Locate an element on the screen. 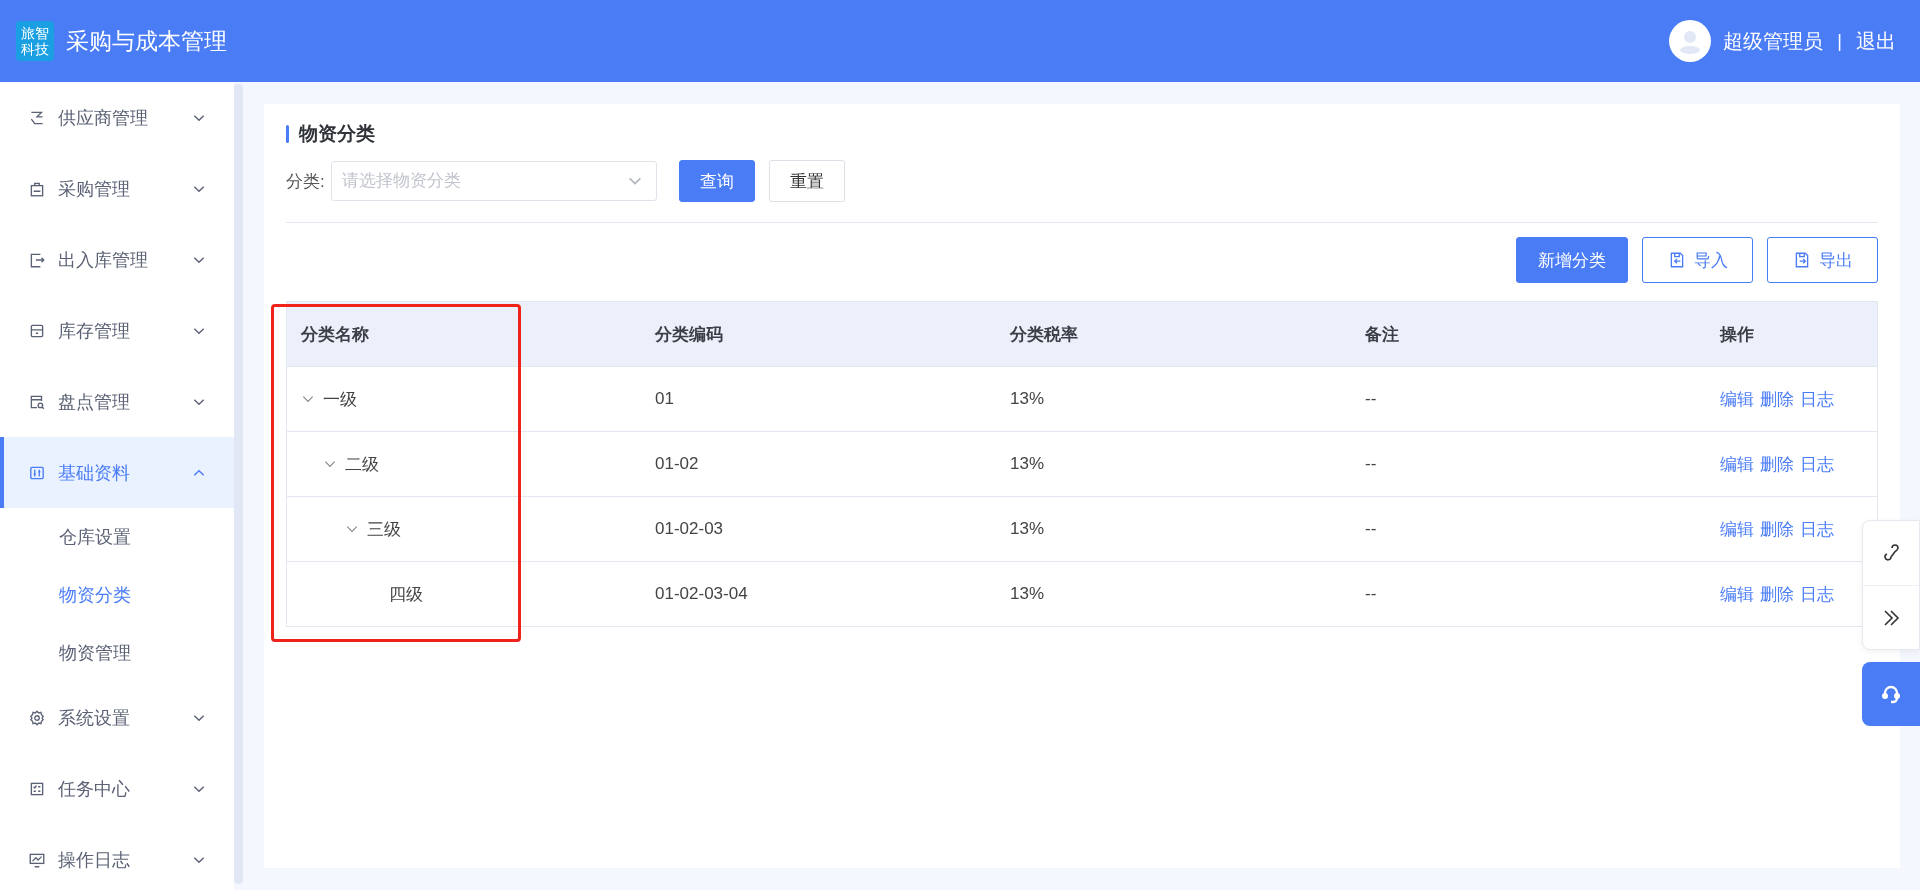  user-name: 超级管理员 is located at coordinates (1773, 41).